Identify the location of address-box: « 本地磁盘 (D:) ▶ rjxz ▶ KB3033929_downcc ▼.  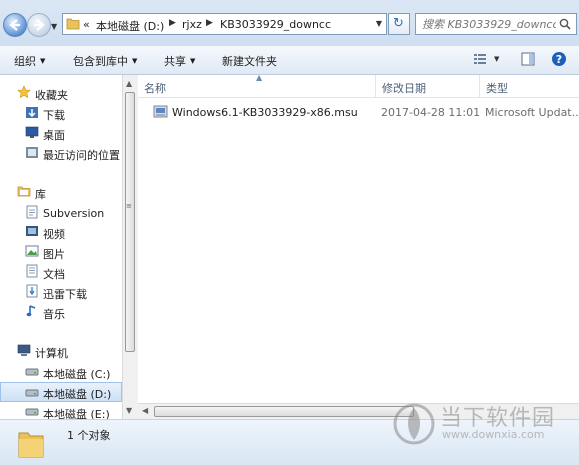
(224, 24).